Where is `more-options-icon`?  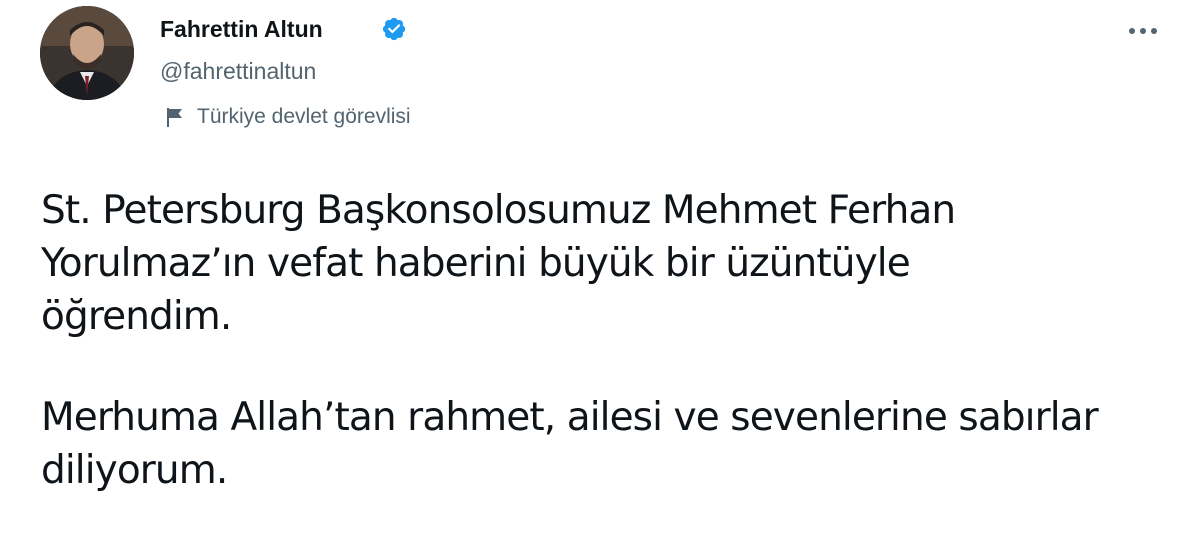
more-options-icon is located at coordinates (1143, 31).